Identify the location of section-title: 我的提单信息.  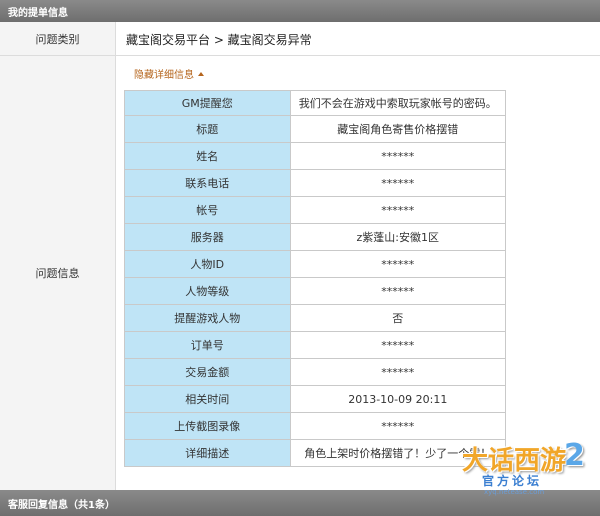
(38, 13).